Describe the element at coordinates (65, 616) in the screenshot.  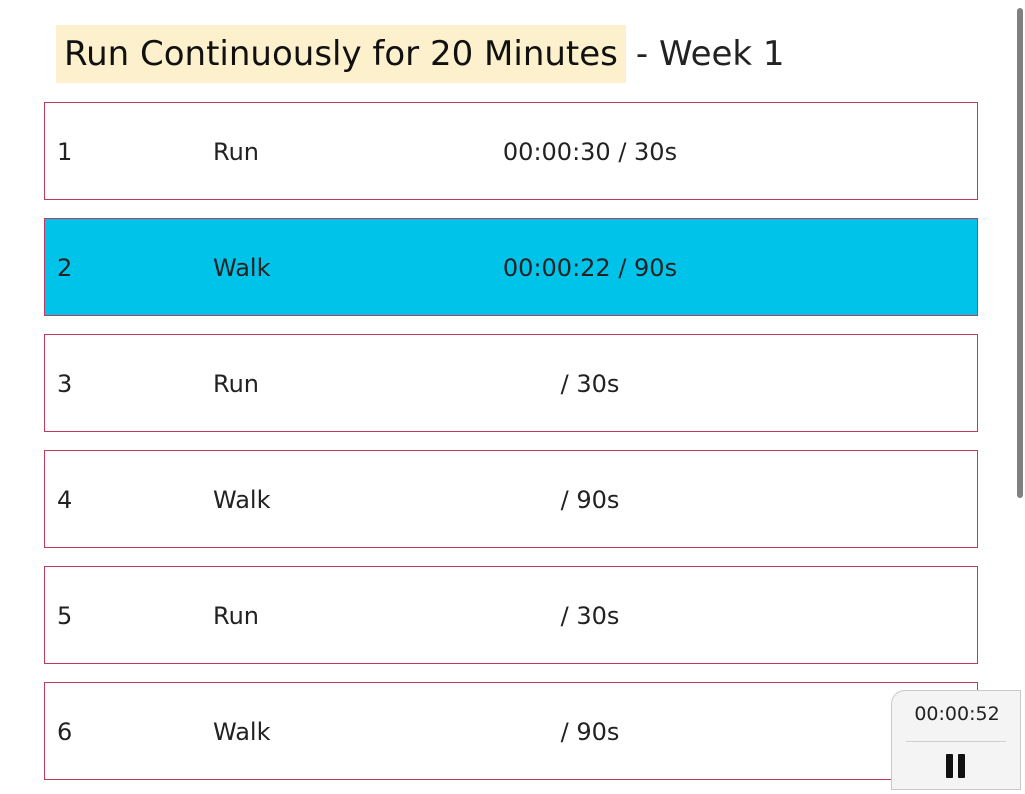
I see `interval-number: 5` at that location.